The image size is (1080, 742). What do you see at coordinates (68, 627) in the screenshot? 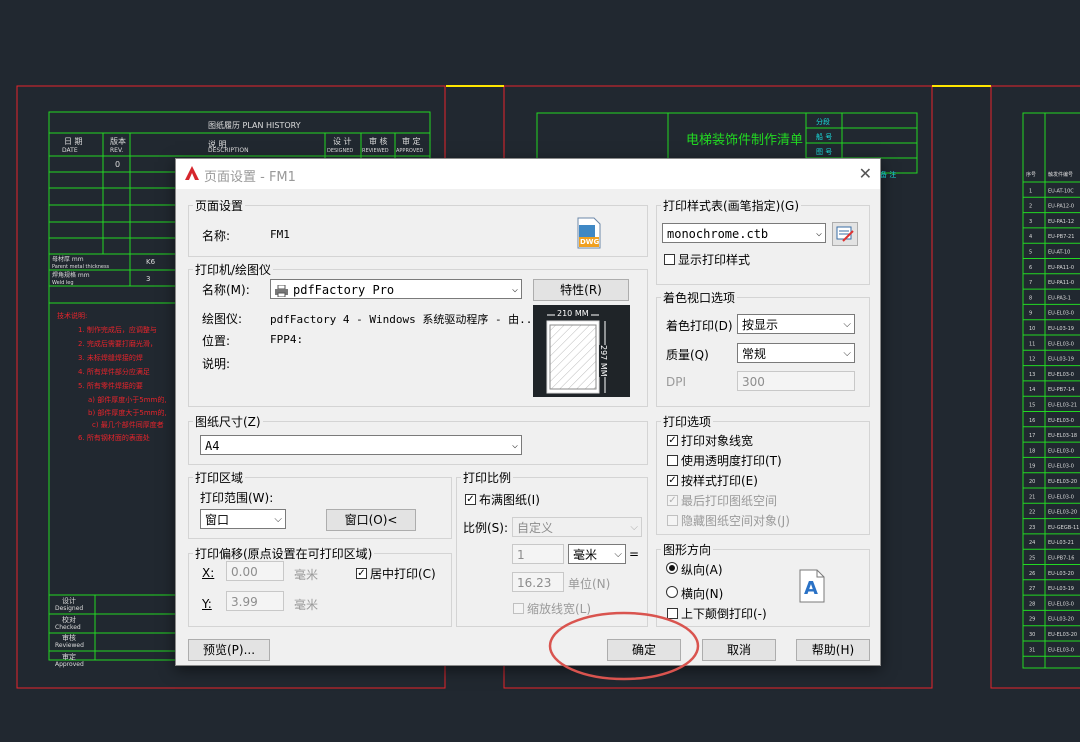
I see `sign-checked-en: Checked` at bounding box center [68, 627].